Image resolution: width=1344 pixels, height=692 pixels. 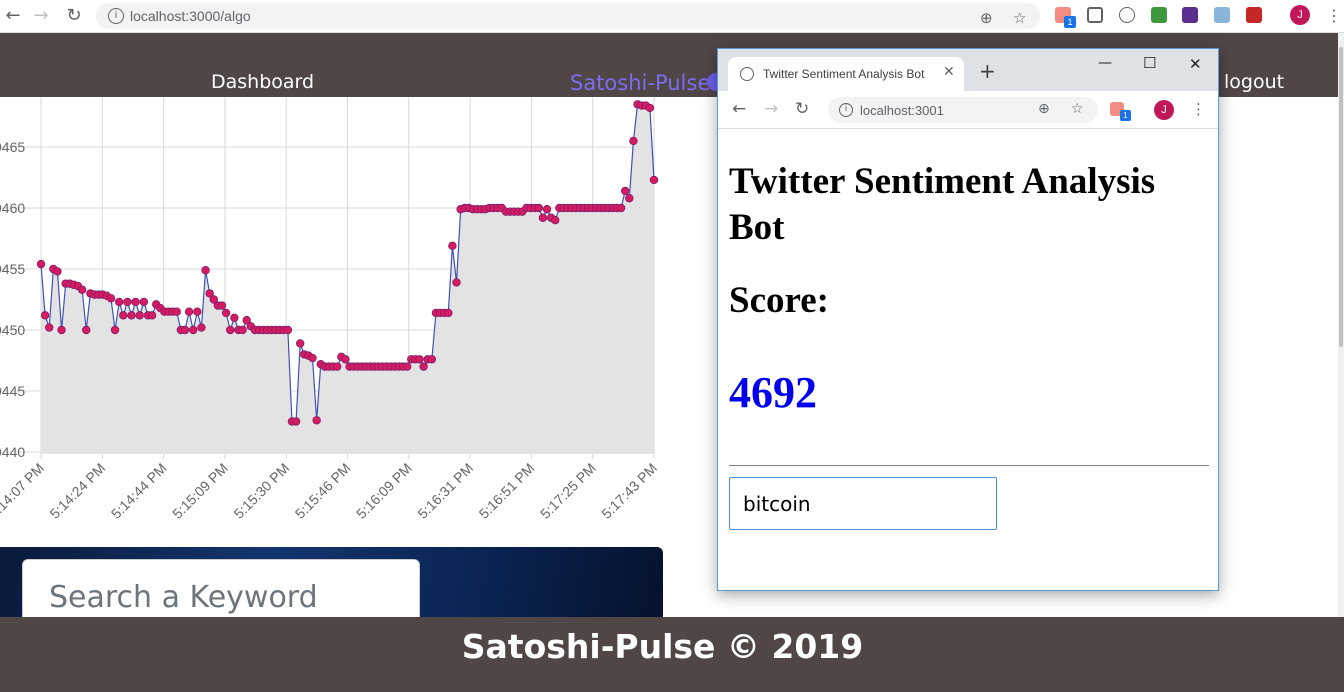 What do you see at coordinates (902, 110) in the screenshot?
I see `popup-address-url: localhost:3001` at bounding box center [902, 110].